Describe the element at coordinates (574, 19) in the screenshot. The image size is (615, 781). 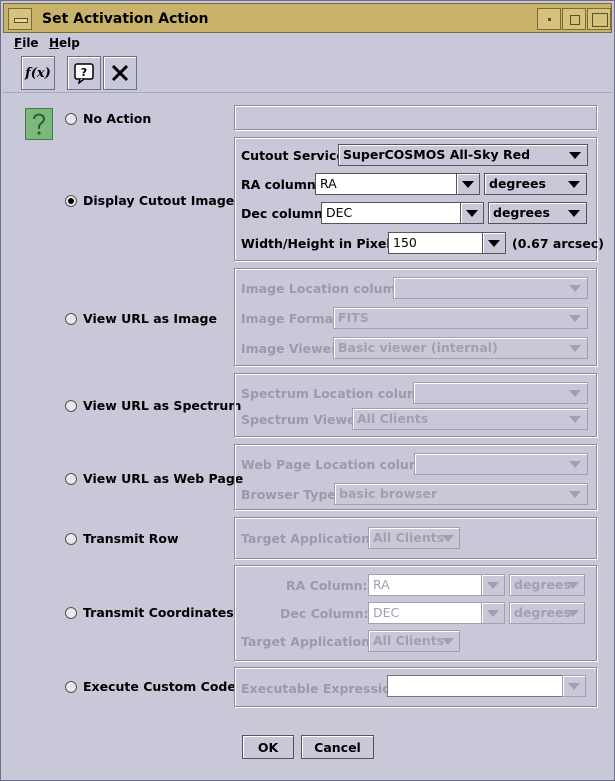
I see `maximize-button` at that location.